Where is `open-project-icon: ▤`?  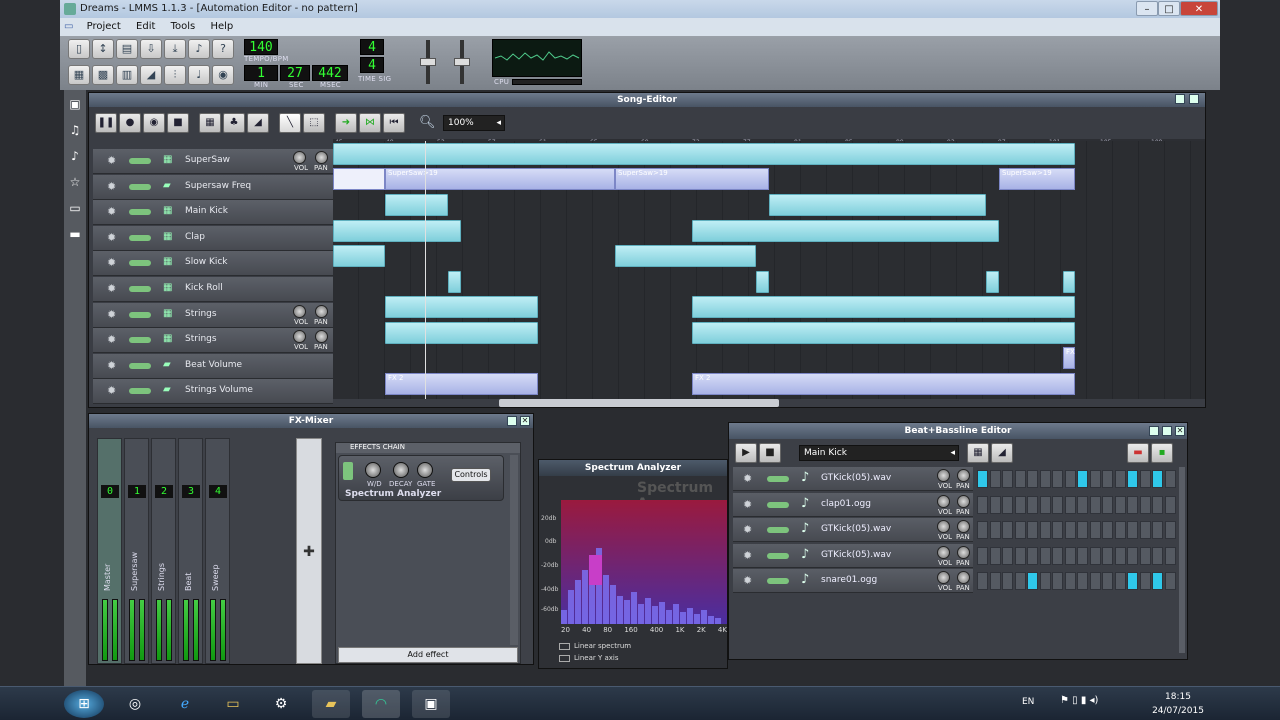
open-project-icon: ▤ is located at coordinates (127, 49).